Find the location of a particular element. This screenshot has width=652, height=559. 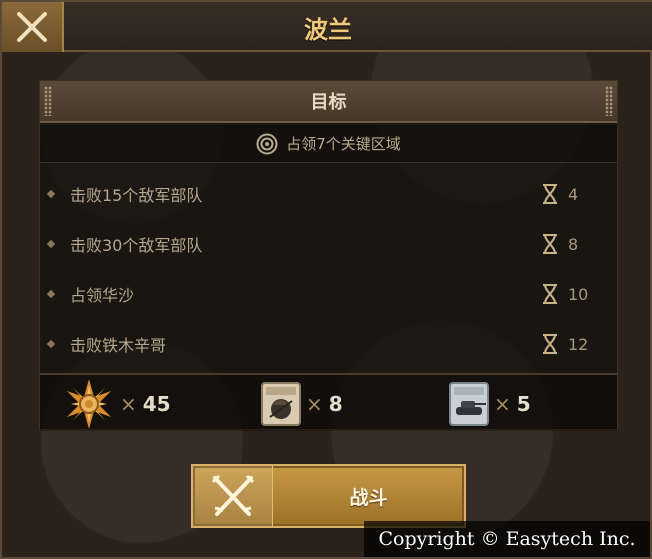

battle-button-label: 战斗 is located at coordinates (368, 497).